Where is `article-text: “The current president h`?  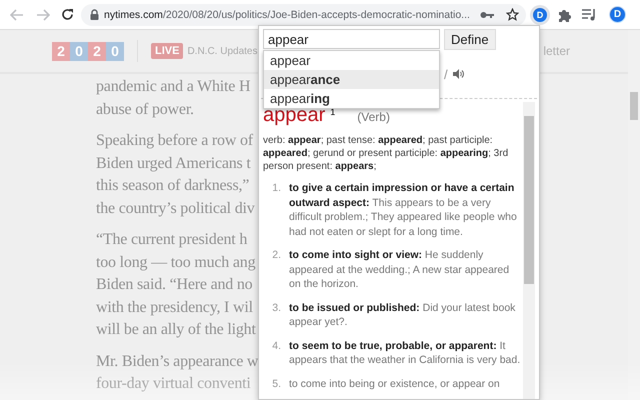
article-text: “The current president h is located at coordinates (172, 240).